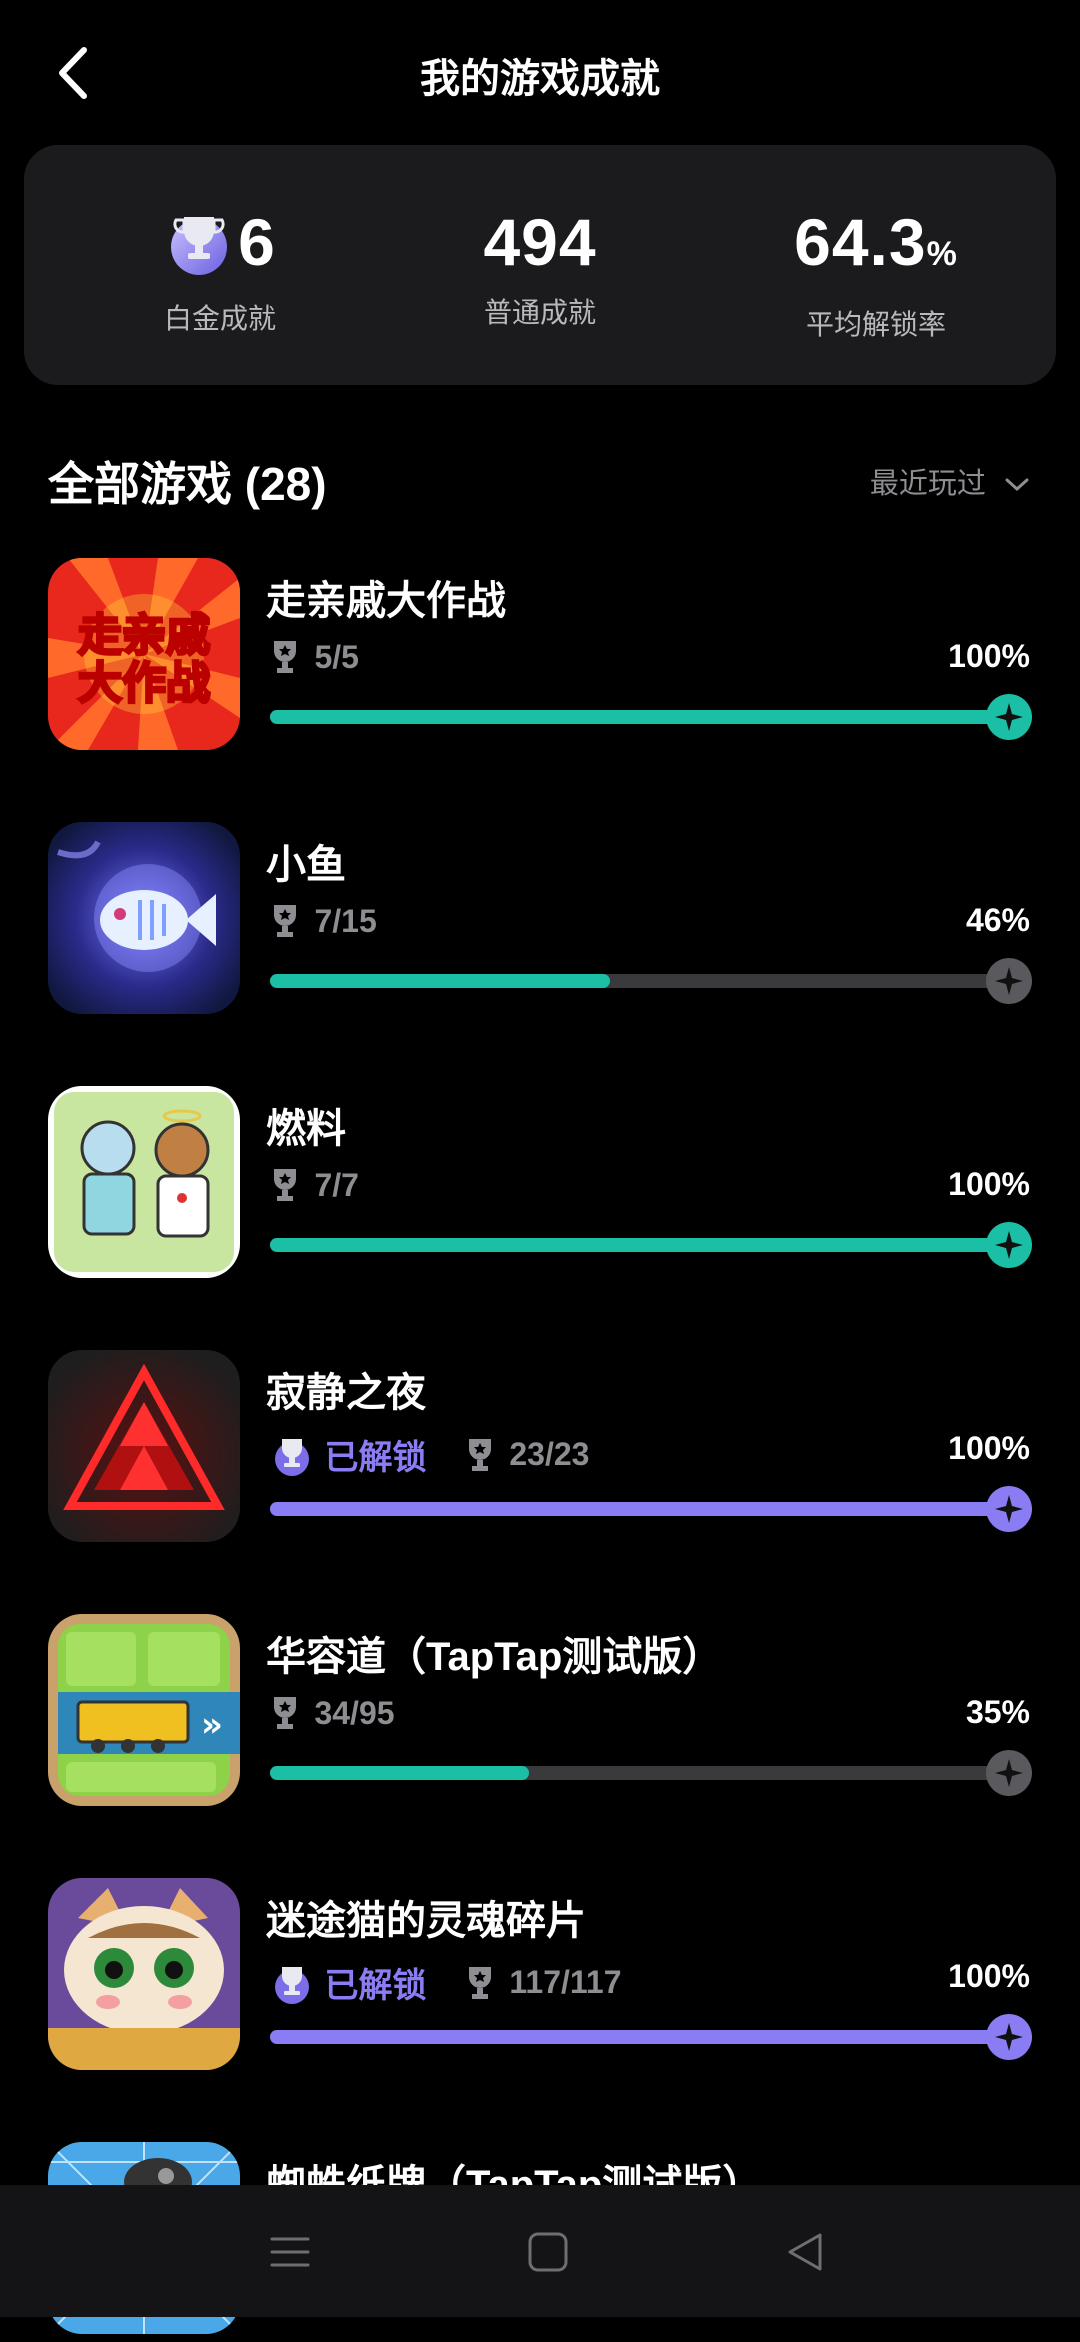  Describe the element at coordinates (650, 1188) in the screenshot. I see `achievement-progress: 7/7` at that location.